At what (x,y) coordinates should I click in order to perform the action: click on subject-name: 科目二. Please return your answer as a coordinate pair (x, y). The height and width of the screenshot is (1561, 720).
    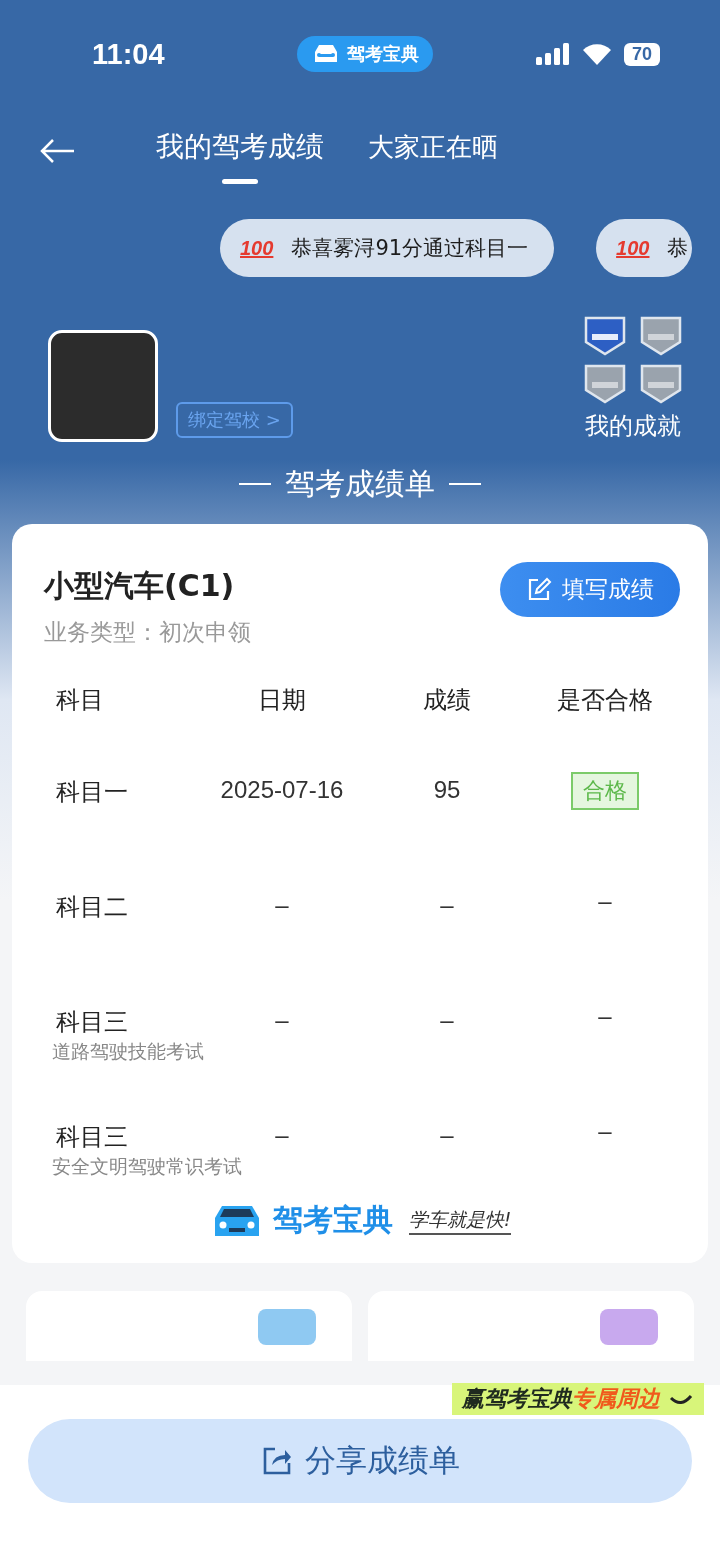
    Looking at the image, I should click on (92, 907).